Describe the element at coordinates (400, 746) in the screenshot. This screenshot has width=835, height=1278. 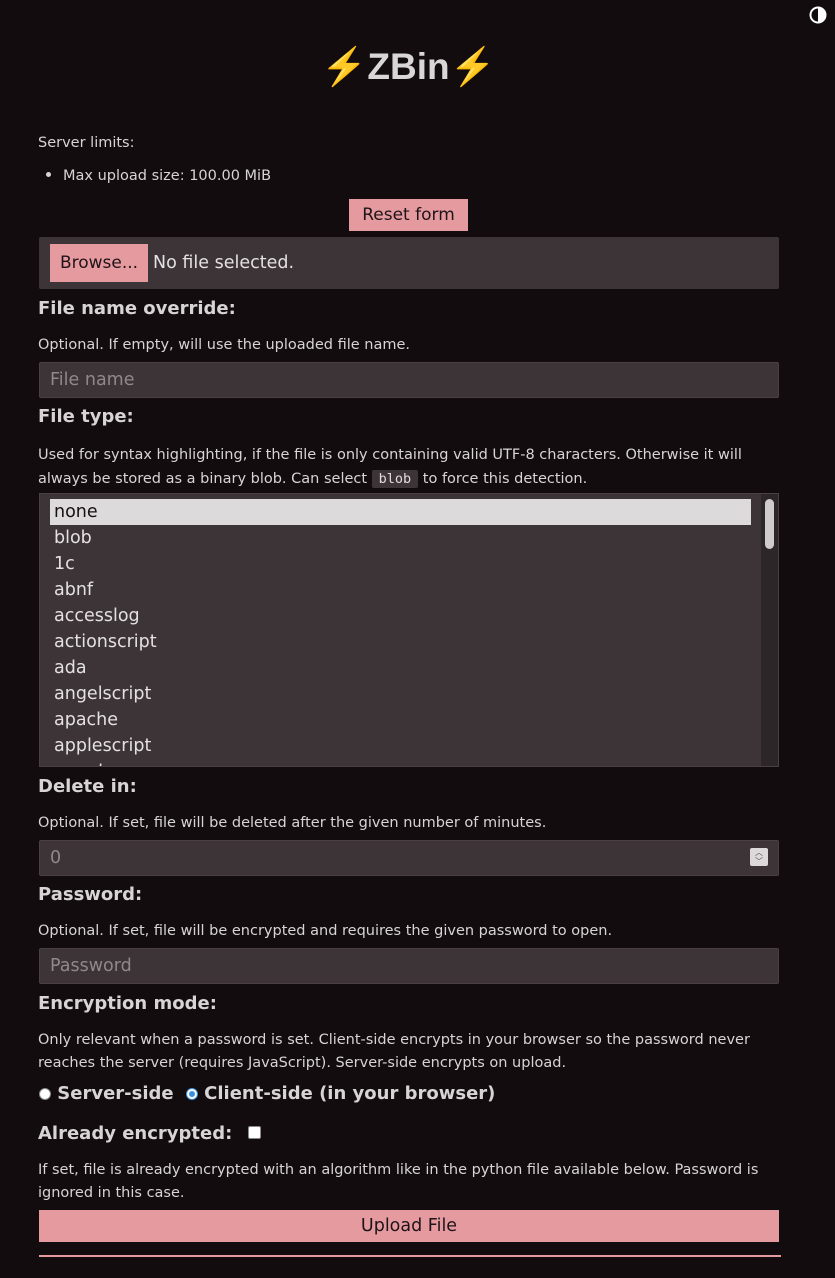
I see `file-type-option: applescript` at that location.